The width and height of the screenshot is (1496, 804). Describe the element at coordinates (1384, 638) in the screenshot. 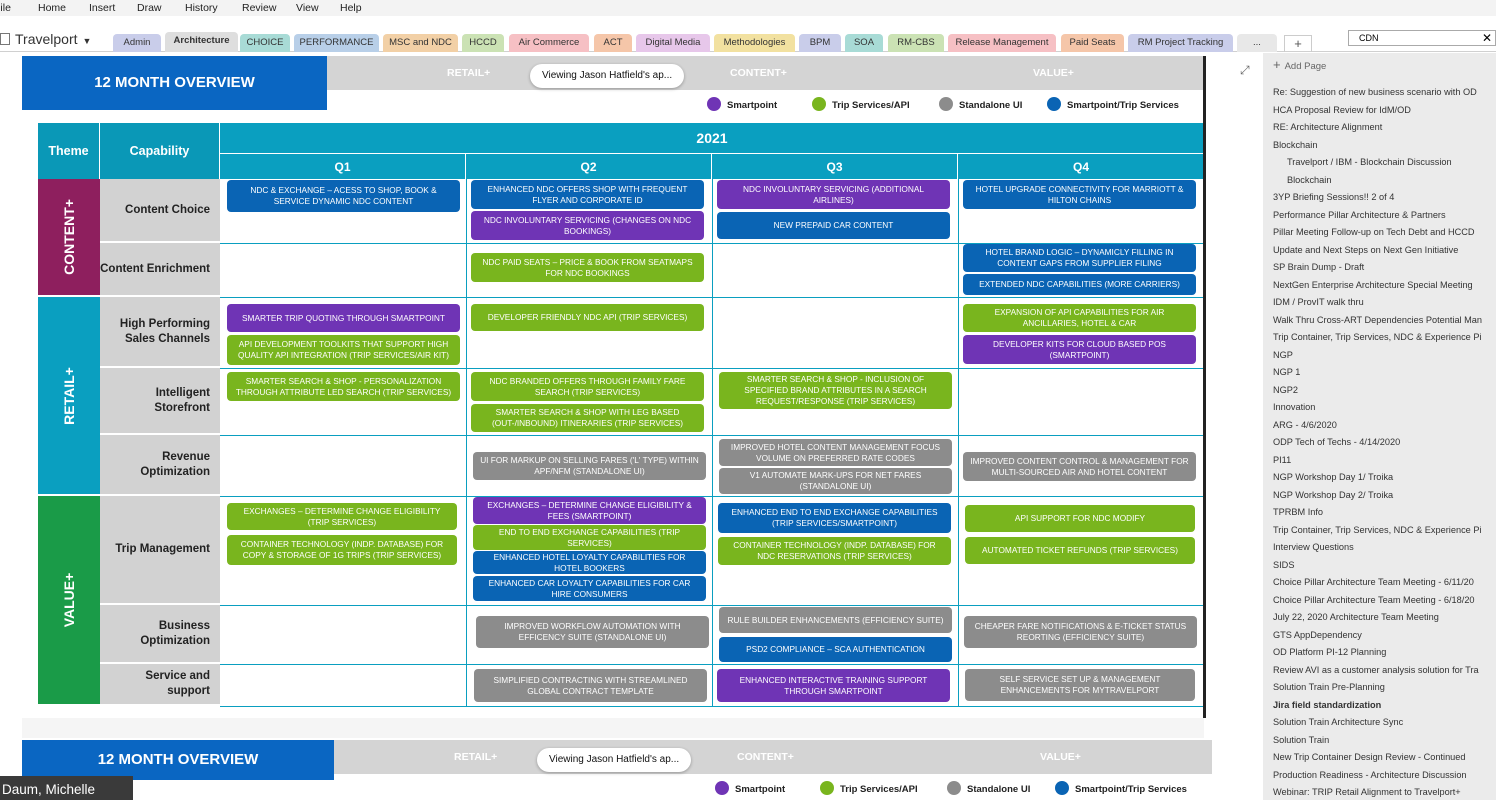

I see `page-list-item: GTS AppDependency` at that location.